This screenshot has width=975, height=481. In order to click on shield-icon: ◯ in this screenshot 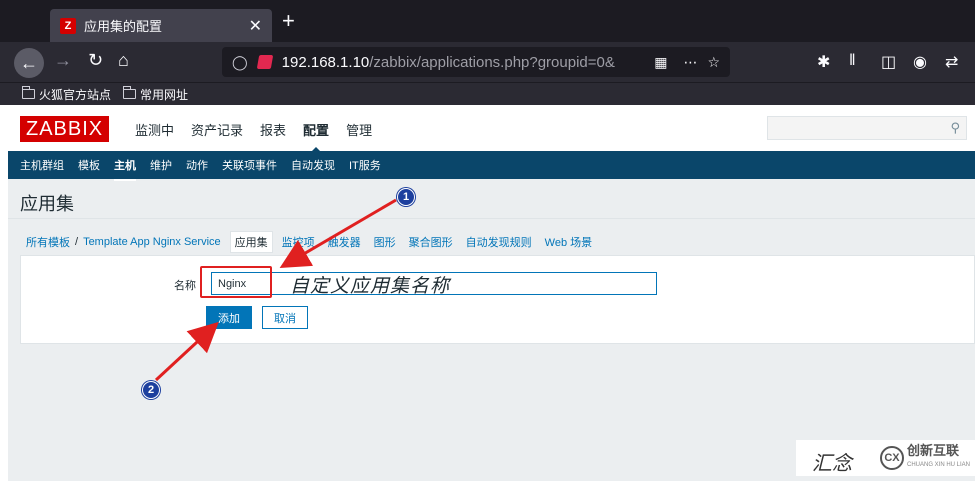, I will do `click(240, 62)`.